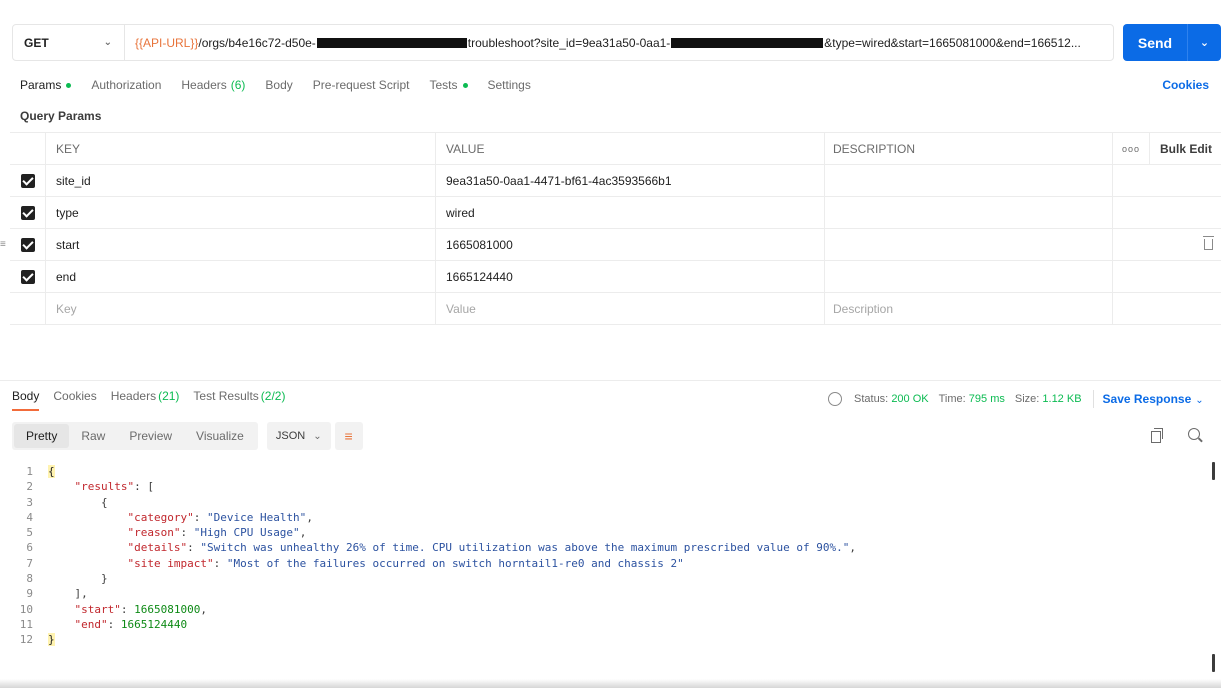 This screenshot has height=688, width=1221. What do you see at coordinates (361, 85) in the screenshot?
I see `tab-prerequest: Pre-request Script` at bounding box center [361, 85].